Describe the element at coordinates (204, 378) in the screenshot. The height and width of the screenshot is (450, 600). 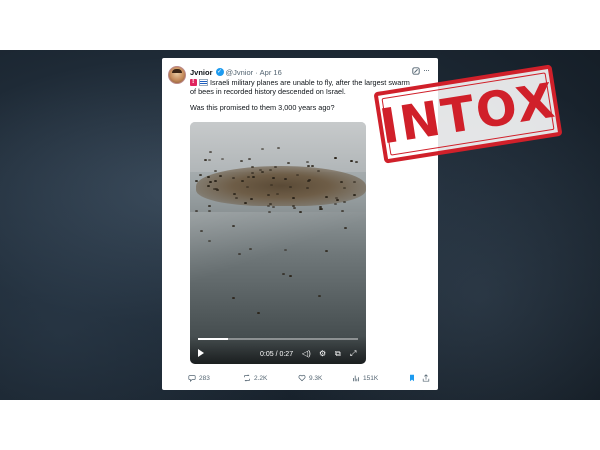
I see `reply-count: 283` at that location.